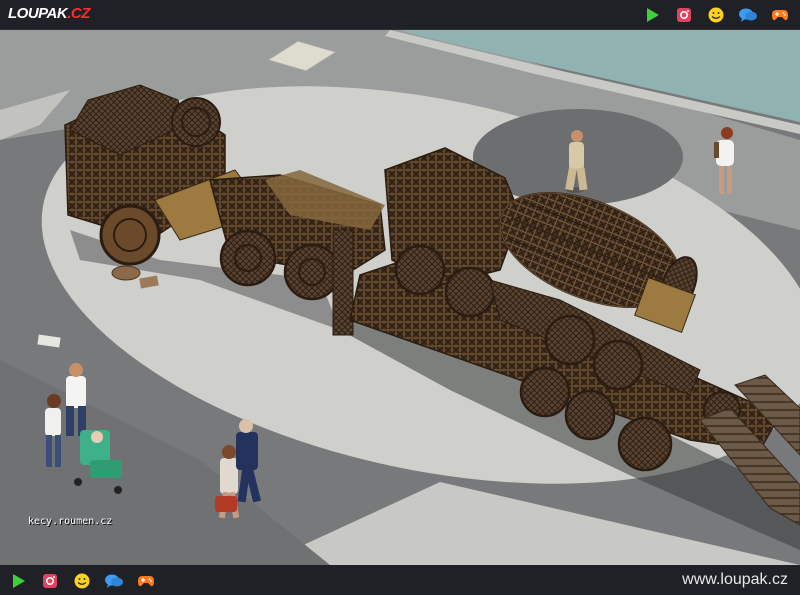 The image size is (800, 595). Describe the element at coordinates (38, 13) in the screenshot. I see `logo-main: LOUPAK` at that location.